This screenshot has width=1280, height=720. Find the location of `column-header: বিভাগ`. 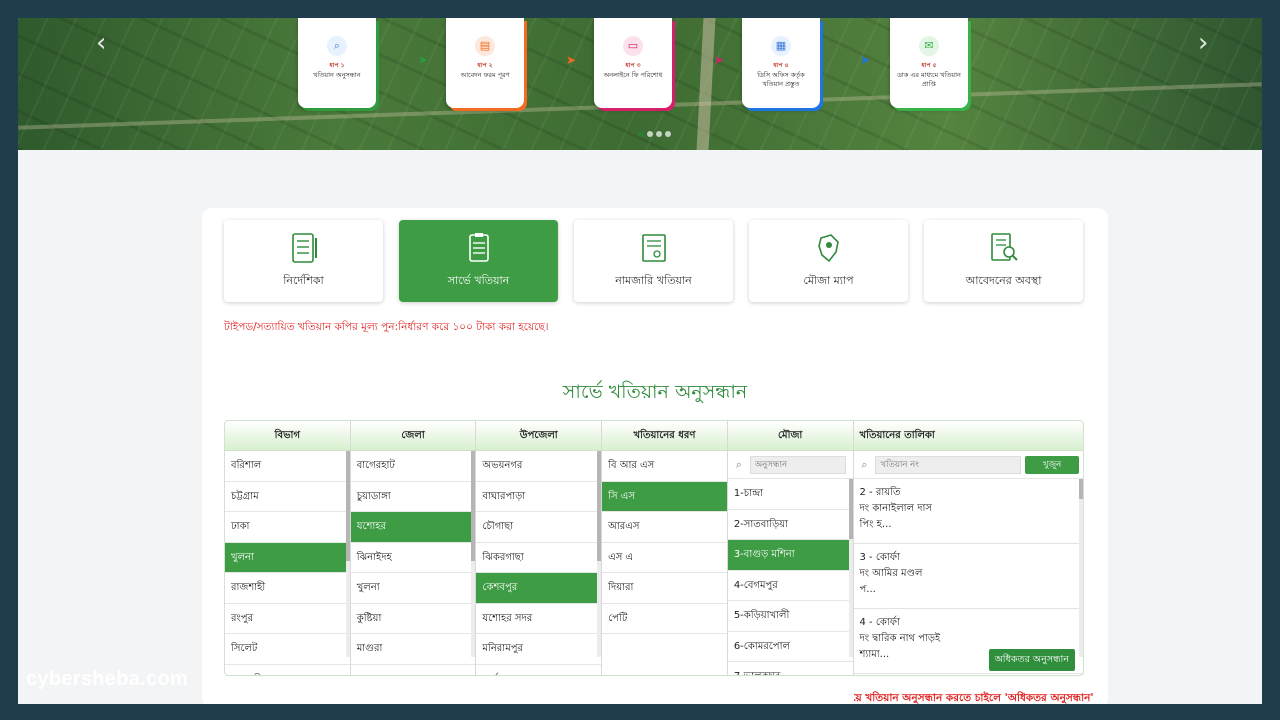

column-header: বিভাগ is located at coordinates (287, 436).